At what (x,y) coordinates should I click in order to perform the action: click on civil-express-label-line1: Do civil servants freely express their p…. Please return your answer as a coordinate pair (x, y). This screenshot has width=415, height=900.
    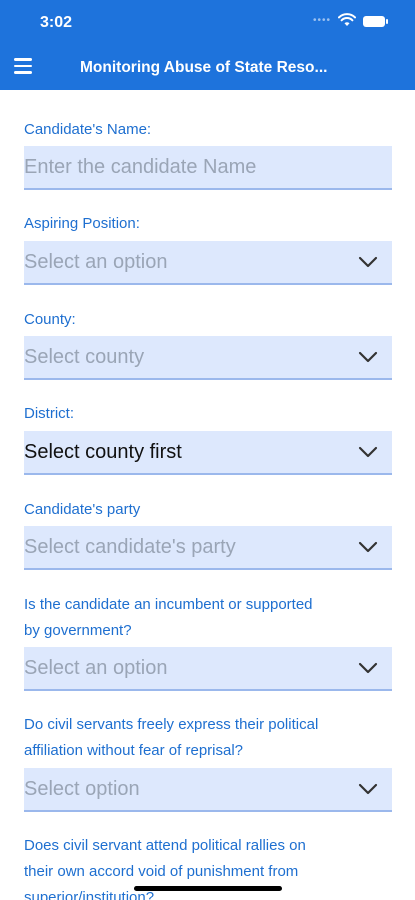
    Looking at the image, I should click on (171, 724).